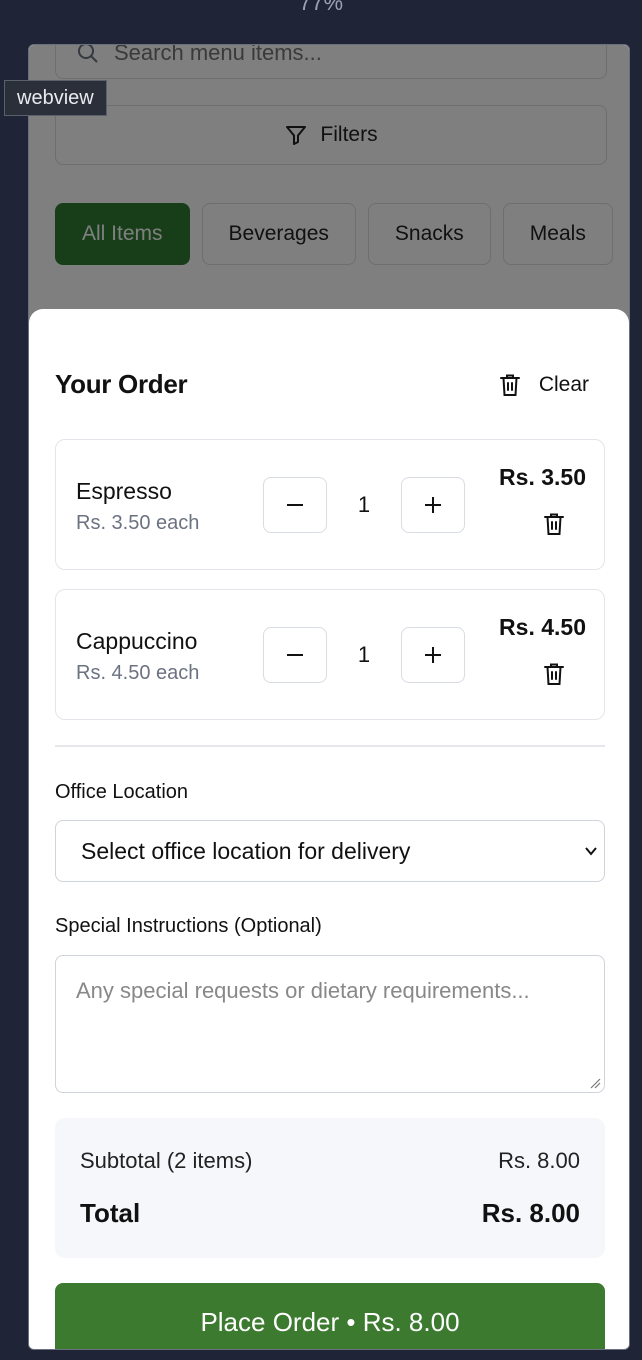 Image resolution: width=642 pixels, height=1360 pixels. I want to click on zoom-level: 77%, so click(321, 7).